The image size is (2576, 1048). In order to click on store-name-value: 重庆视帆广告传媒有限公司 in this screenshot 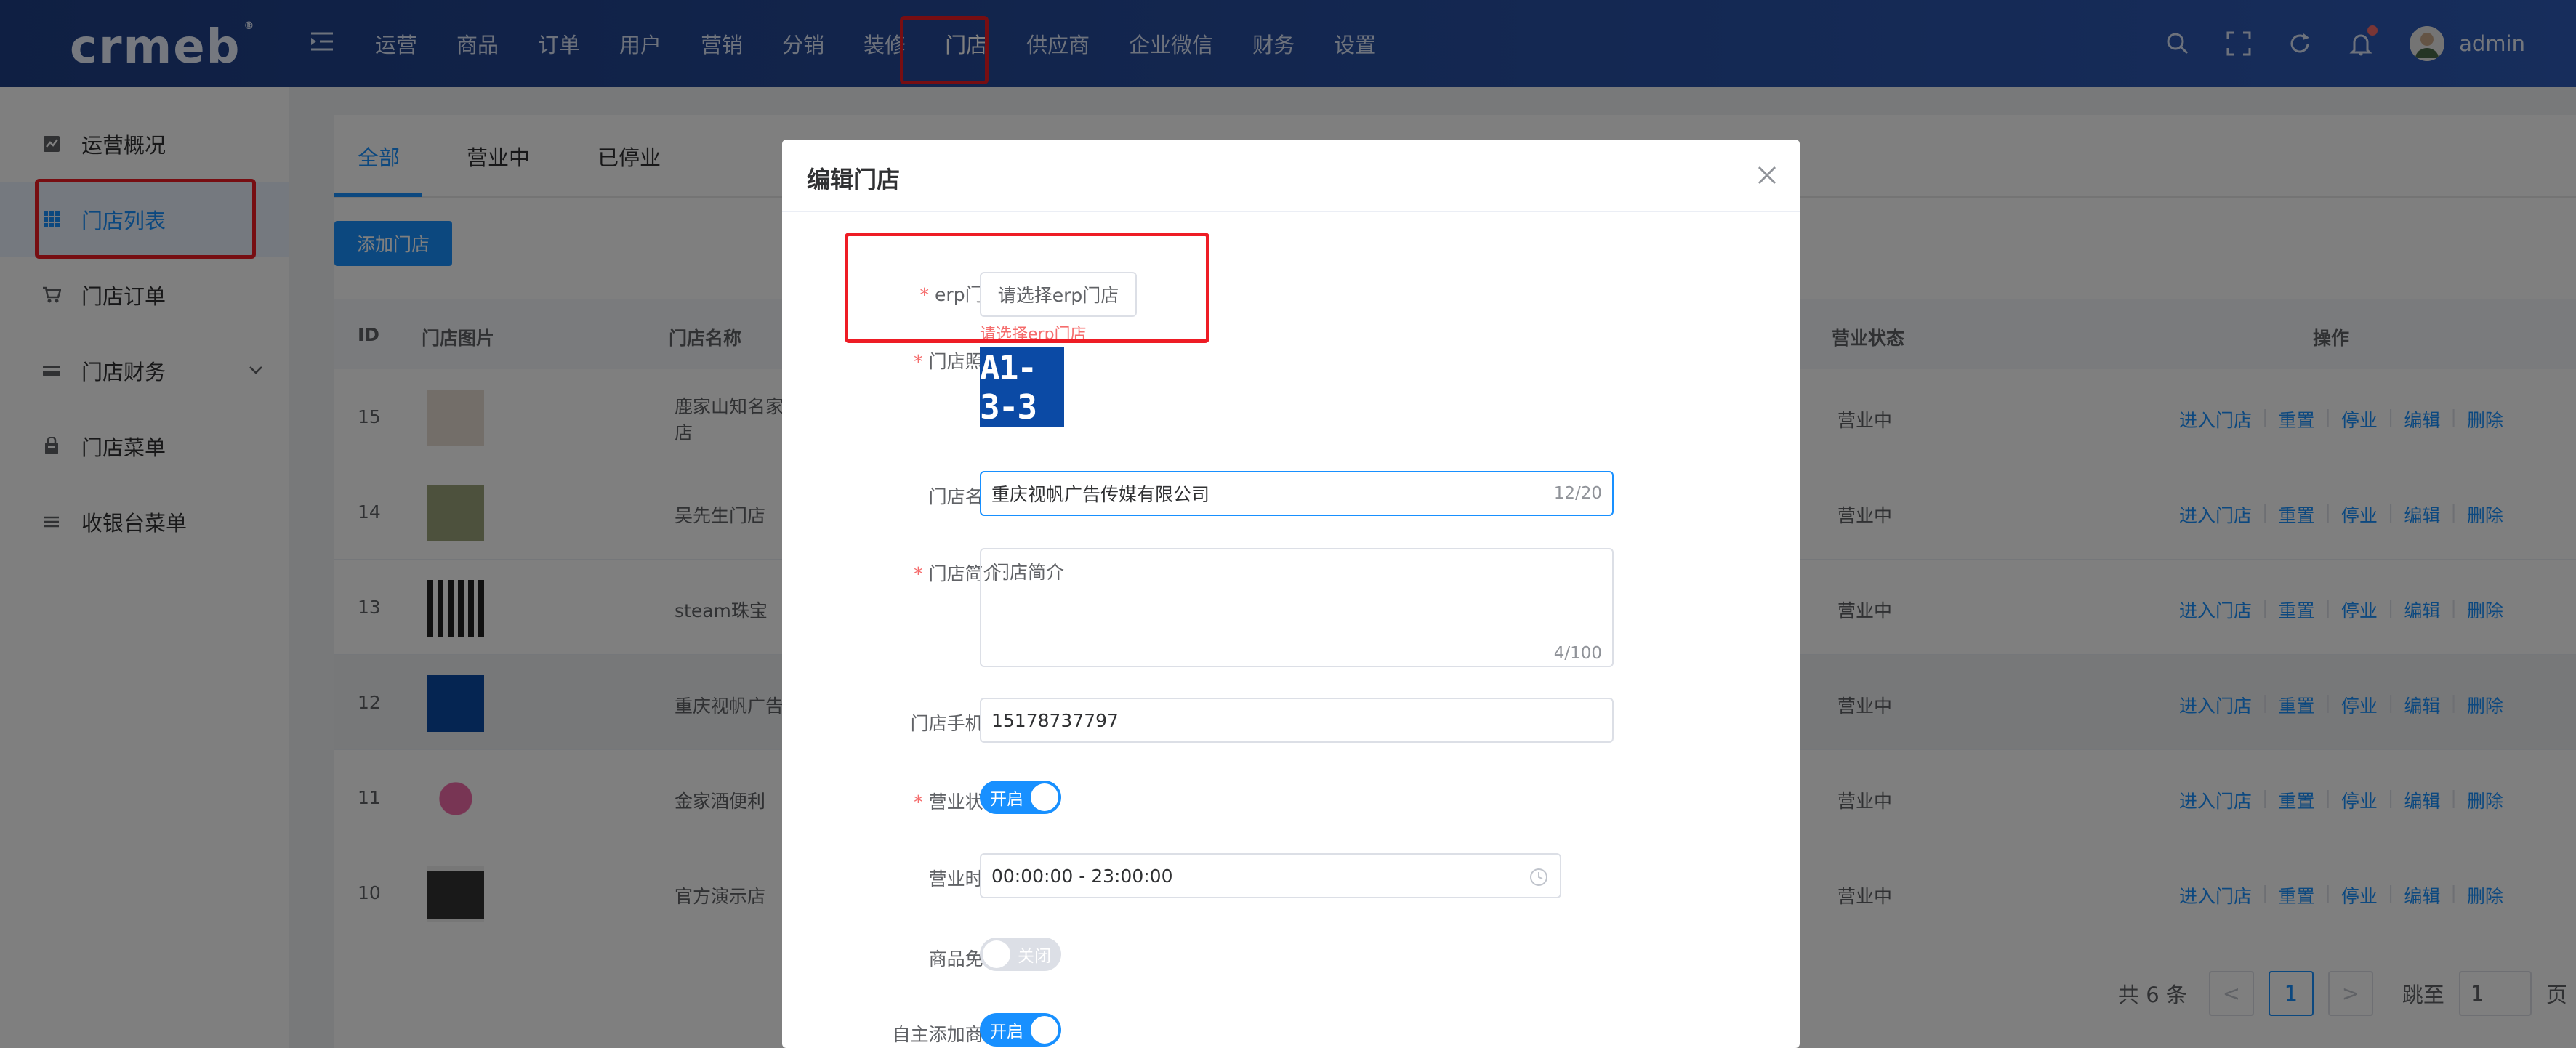, I will do `click(1100, 494)`.